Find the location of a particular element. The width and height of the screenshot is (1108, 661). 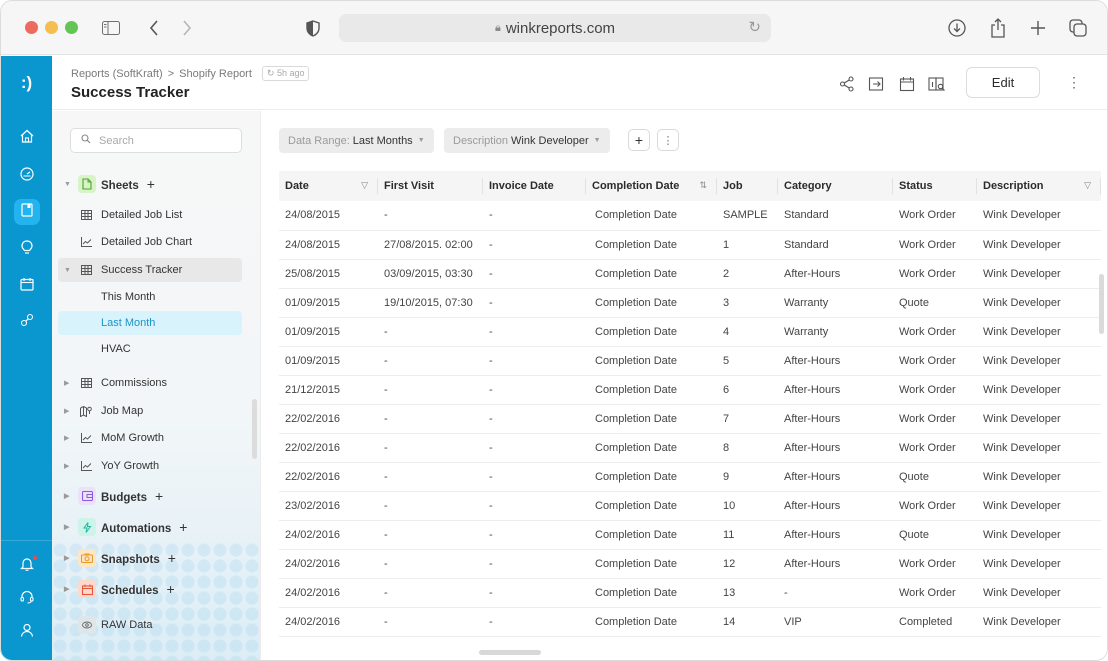

add-budget-button: + is located at coordinates (159, 496).